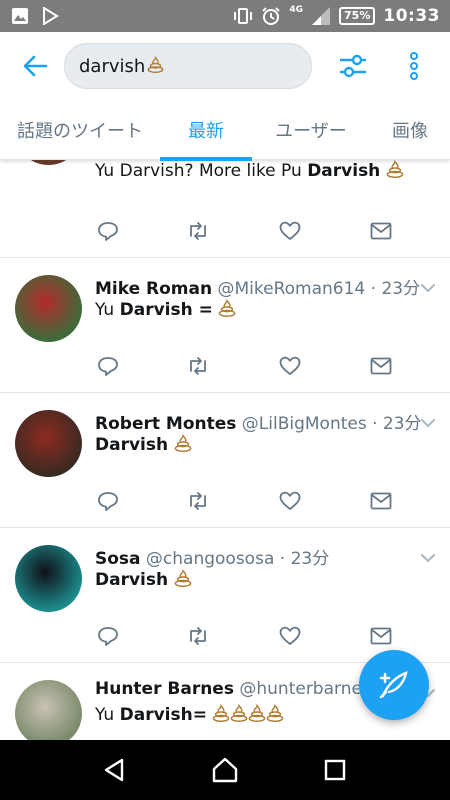 The image size is (450, 800). Describe the element at coordinates (243, 16) in the screenshot. I see `vibrate-icon` at that location.